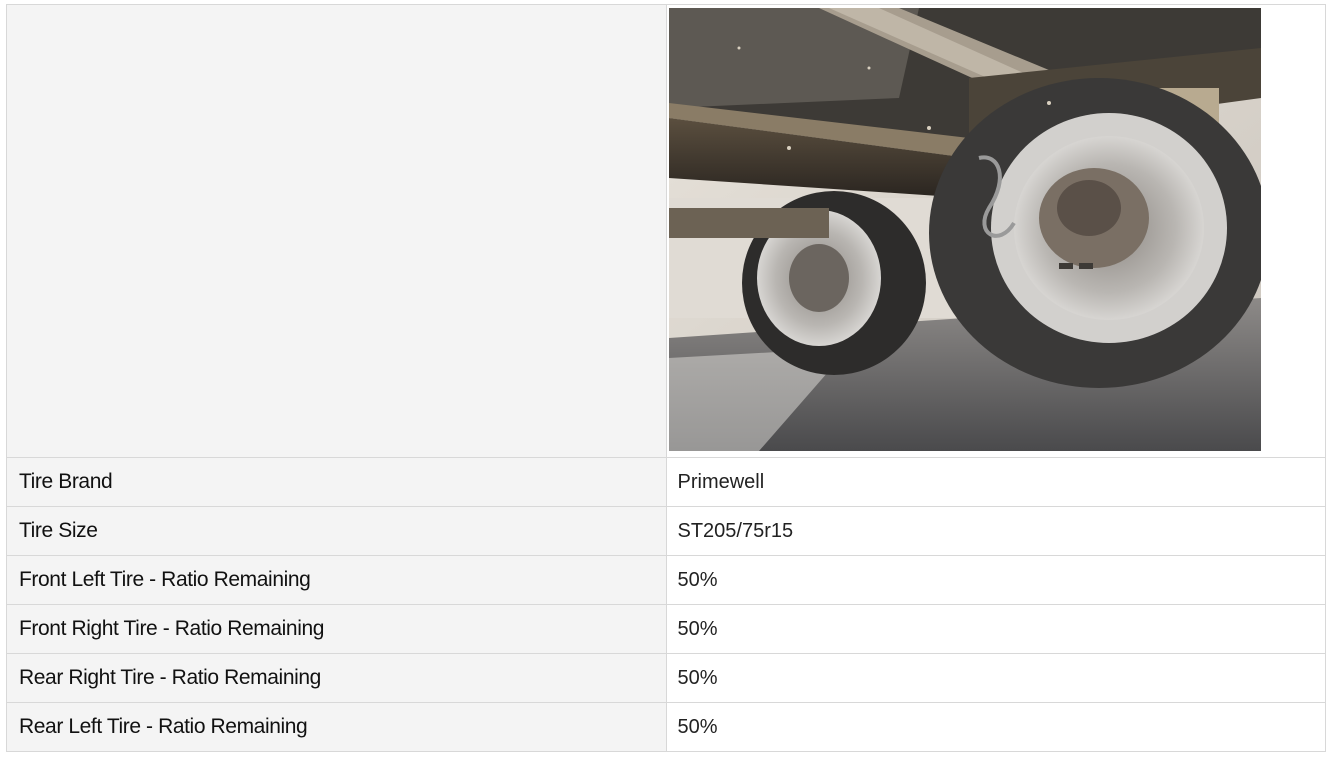  I want to click on table-row: Front Right Tire - Ratio Remaining 50%, so click(666, 629).